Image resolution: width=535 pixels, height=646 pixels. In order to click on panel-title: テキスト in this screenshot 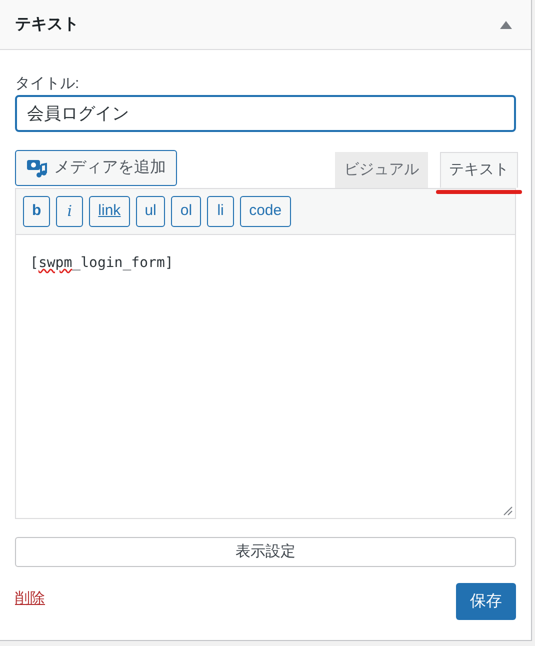, I will do `click(47, 24)`.